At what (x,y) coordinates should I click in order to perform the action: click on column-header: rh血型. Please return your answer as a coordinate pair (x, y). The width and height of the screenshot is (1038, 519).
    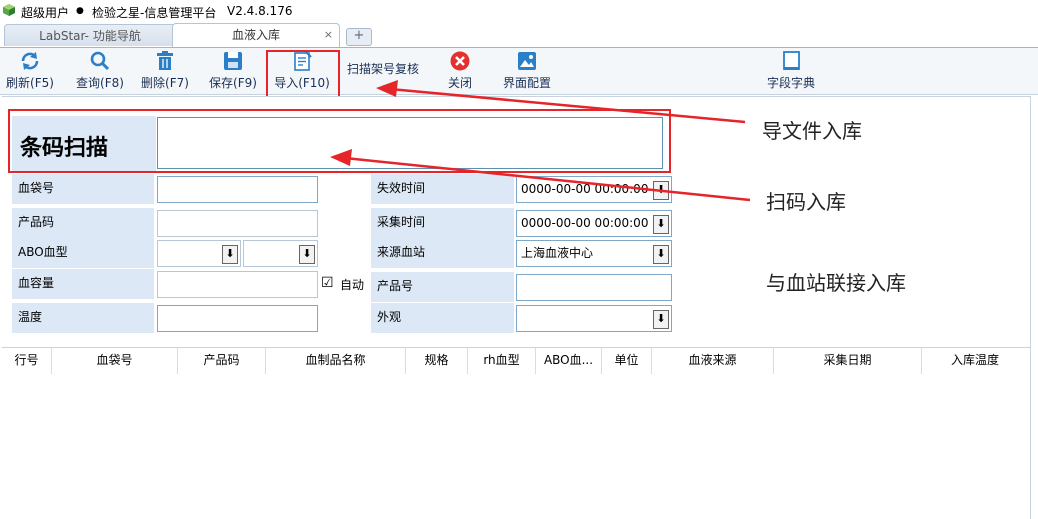
    Looking at the image, I should click on (502, 360).